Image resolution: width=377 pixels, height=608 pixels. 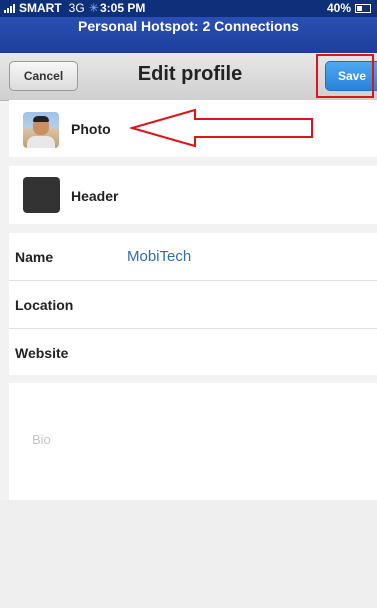 I want to click on website-label: Website, so click(x=42, y=353).